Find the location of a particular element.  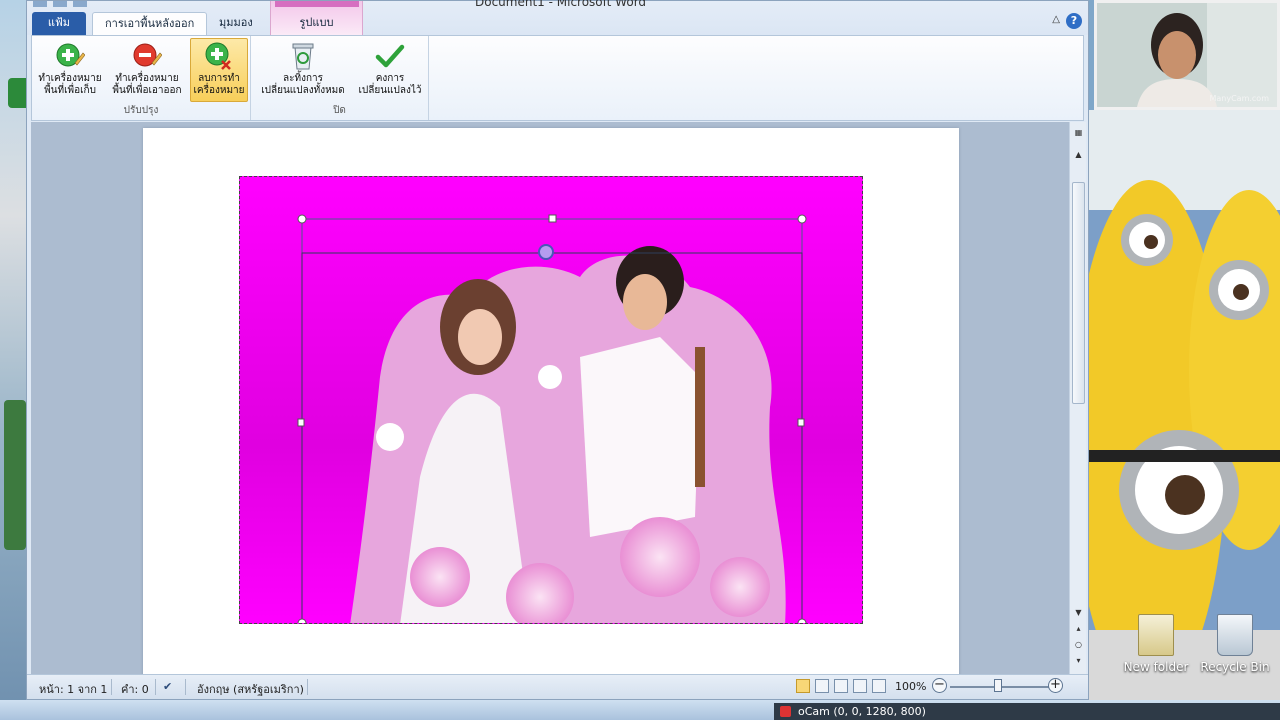

save-icon is located at coordinates (40, 4).